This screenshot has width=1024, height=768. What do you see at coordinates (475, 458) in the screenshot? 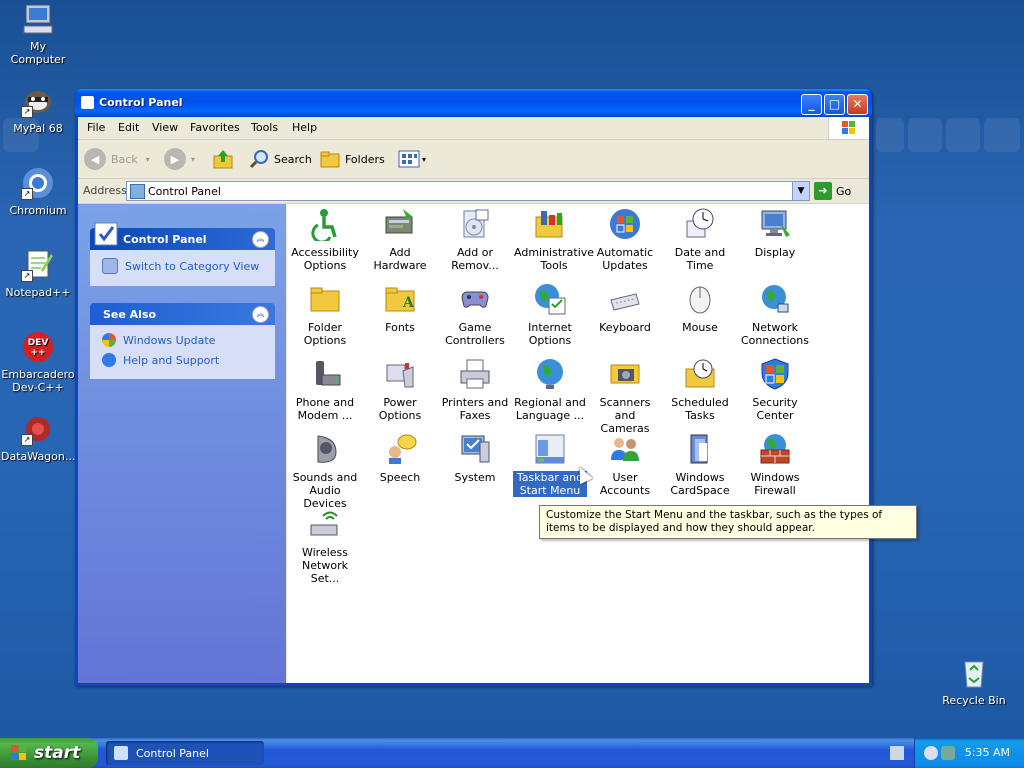
I see `cp-item-system: System` at bounding box center [475, 458].